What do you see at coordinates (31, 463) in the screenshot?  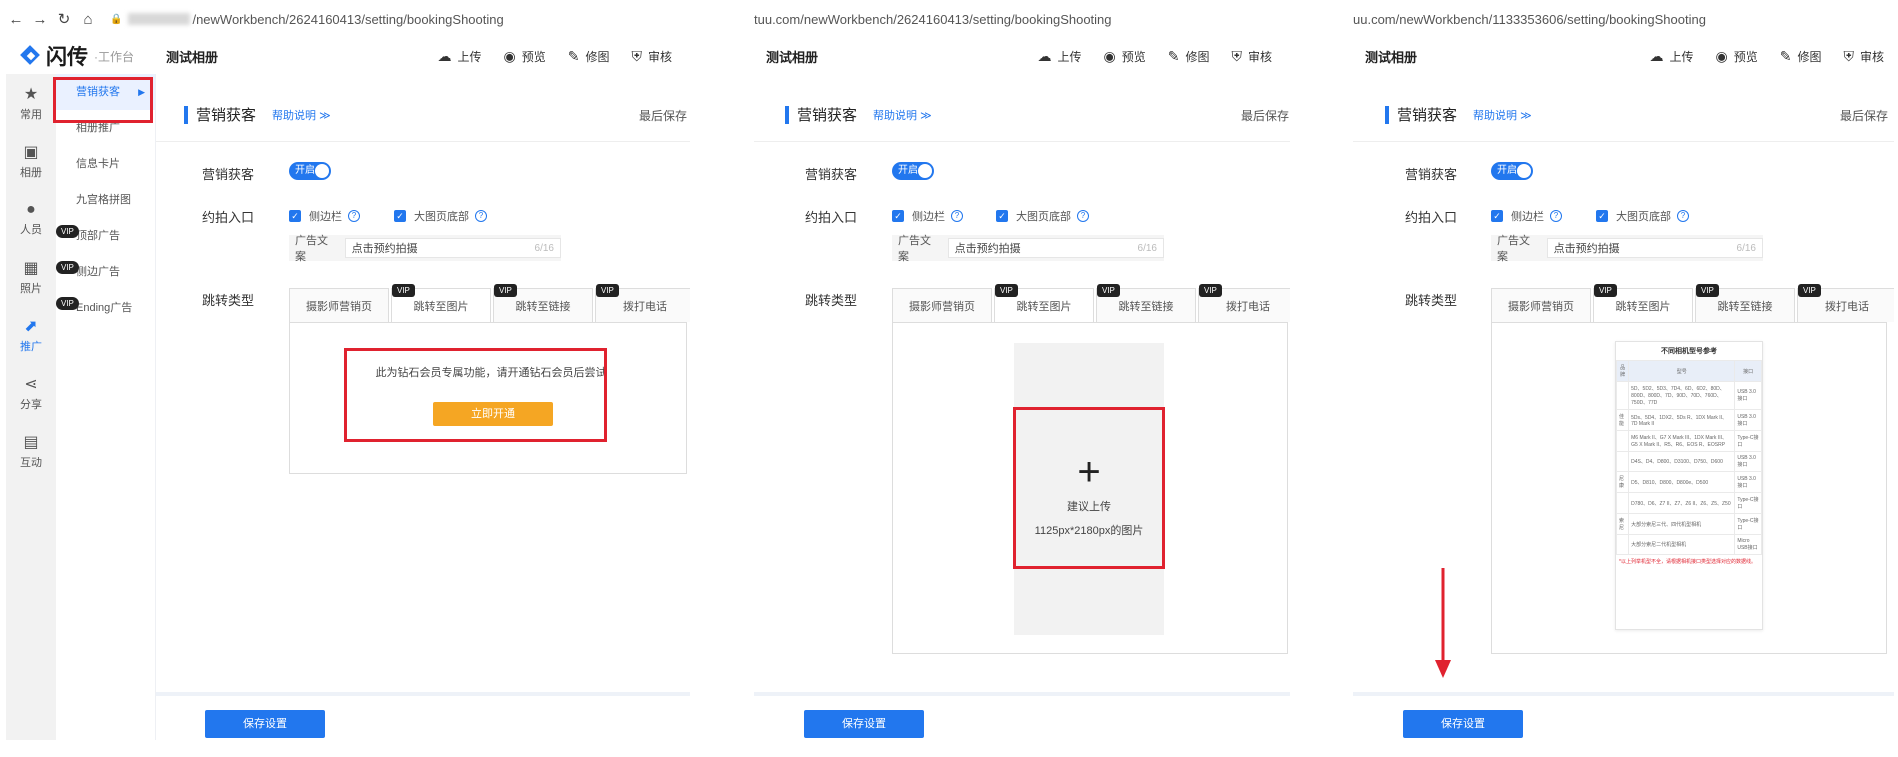 I see `sidebar-label: 互动` at bounding box center [31, 463].